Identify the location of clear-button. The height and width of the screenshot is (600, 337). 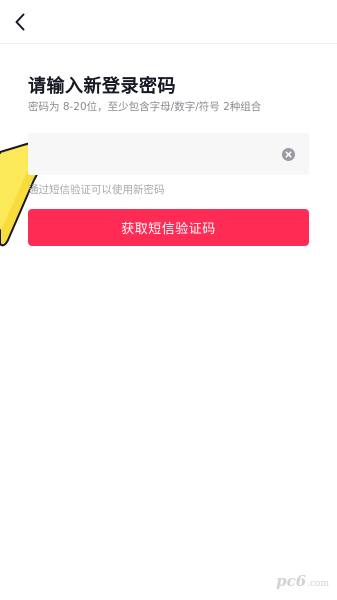
(288, 154).